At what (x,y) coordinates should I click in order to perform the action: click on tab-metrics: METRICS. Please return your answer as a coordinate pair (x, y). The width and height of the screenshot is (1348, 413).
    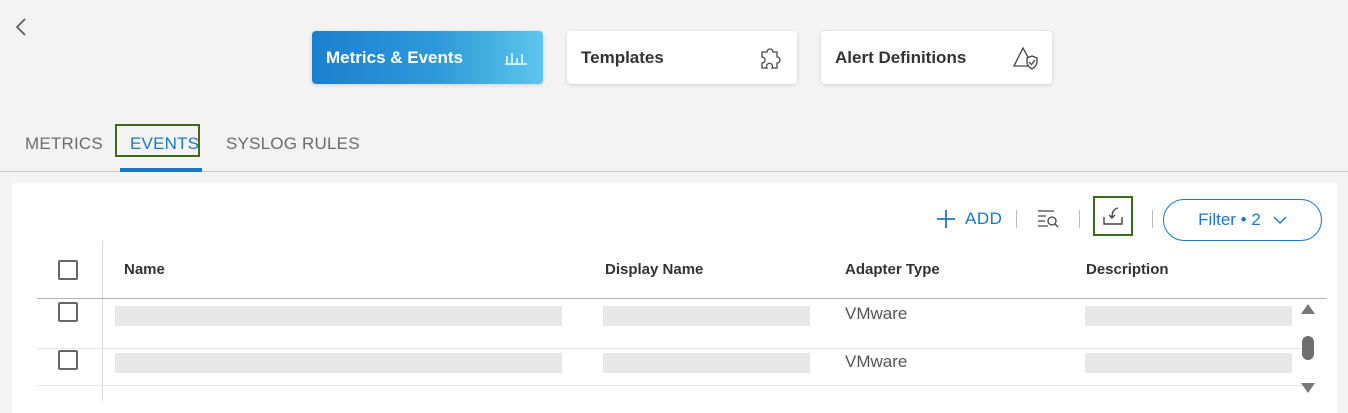
    Looking at the image, I should click on (64, 144).